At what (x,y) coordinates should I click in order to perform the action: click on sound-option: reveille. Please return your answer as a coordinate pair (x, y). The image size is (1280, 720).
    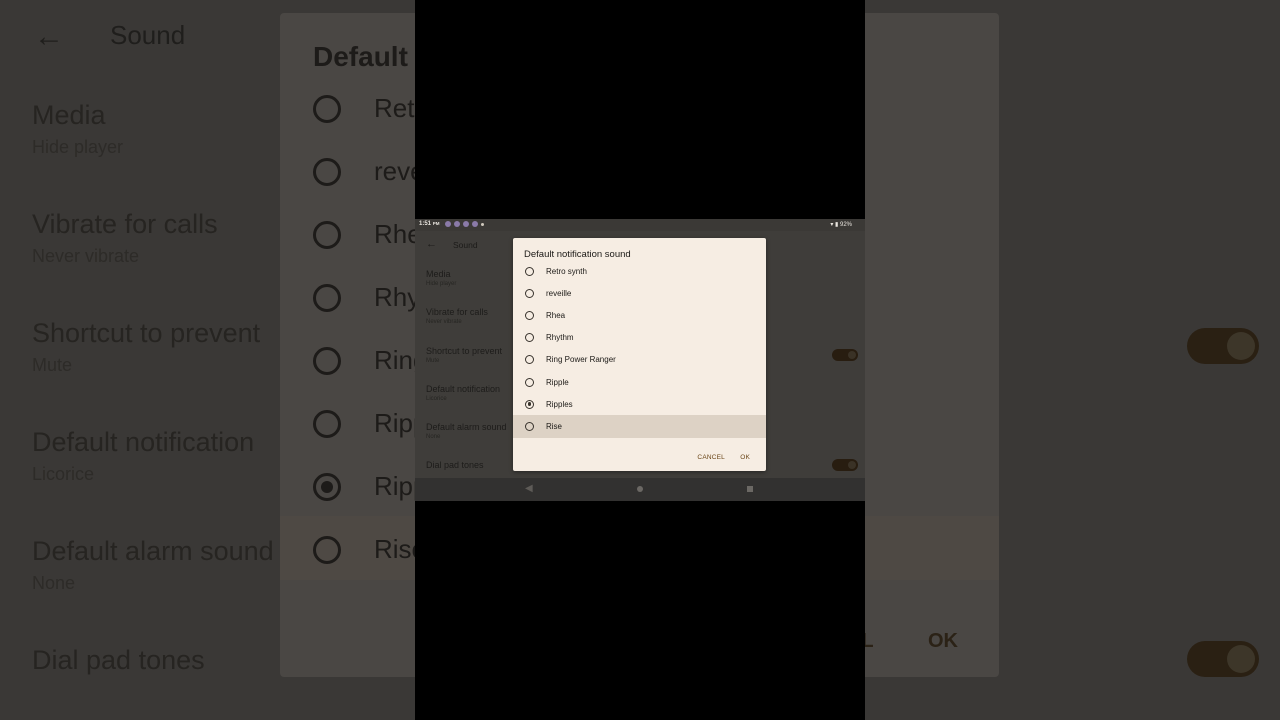
    Looking at the image, I should click on (639, 293).